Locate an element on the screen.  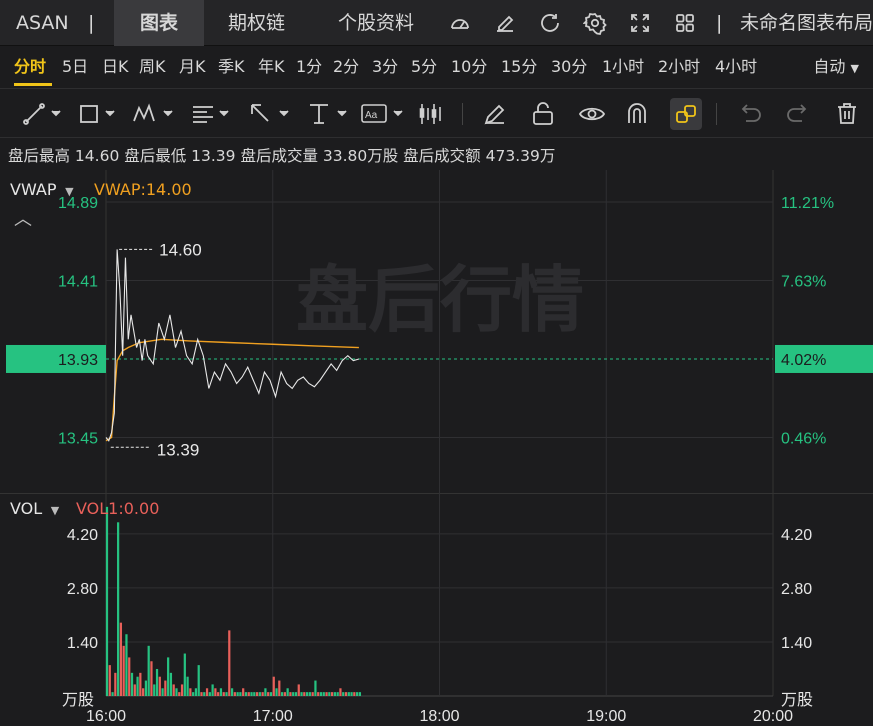
lock-icon is located at coordinates (543, 114).